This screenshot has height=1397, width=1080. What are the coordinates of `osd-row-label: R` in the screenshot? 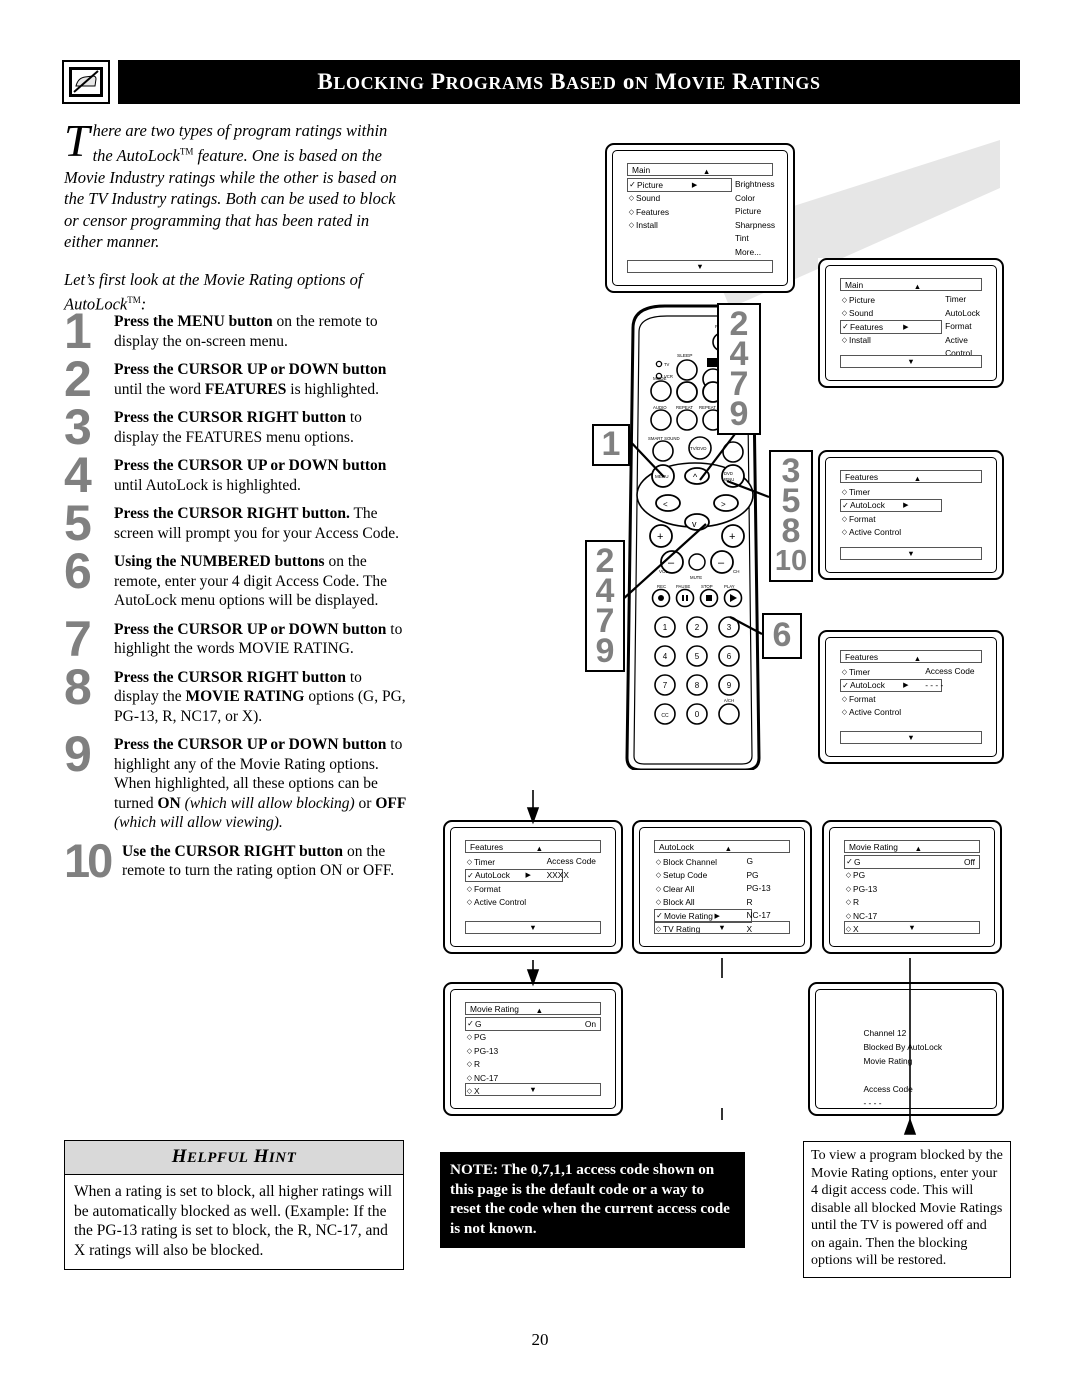 It's located at (856, 902).